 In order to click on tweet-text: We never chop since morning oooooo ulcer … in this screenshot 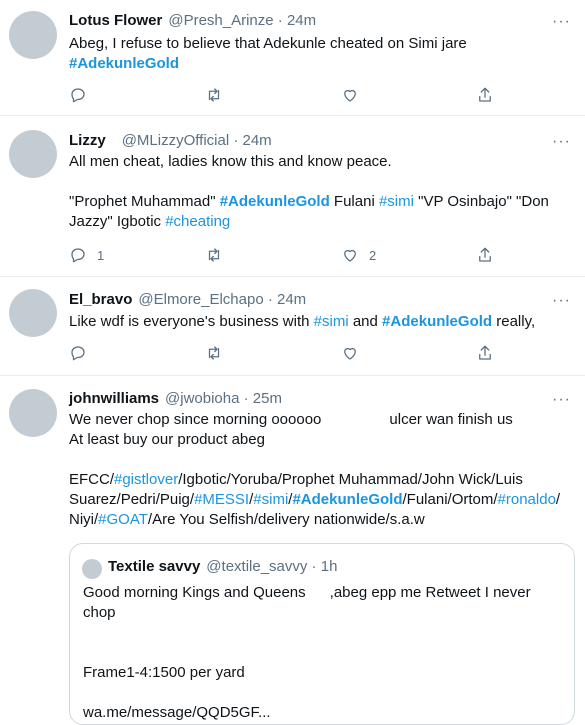, I will do `click(324, 470)`.